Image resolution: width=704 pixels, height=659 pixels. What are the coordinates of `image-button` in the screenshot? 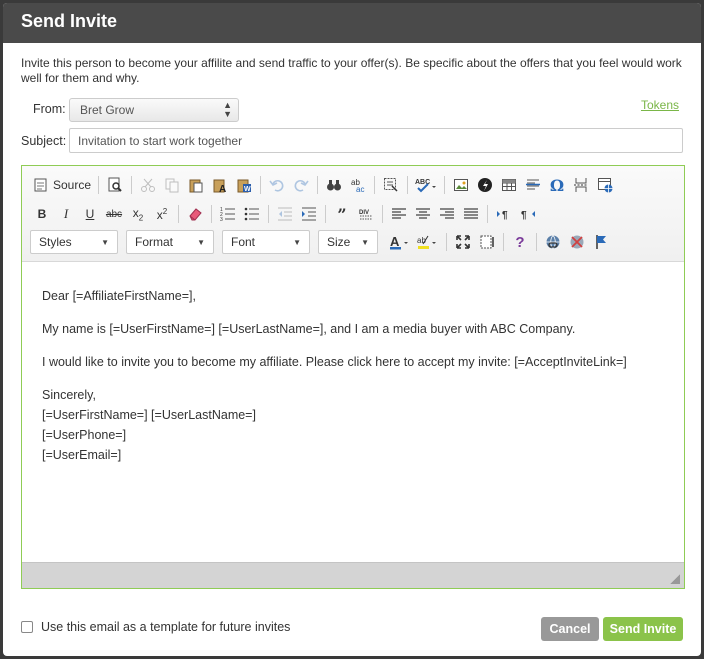 It's located at (461, 185).